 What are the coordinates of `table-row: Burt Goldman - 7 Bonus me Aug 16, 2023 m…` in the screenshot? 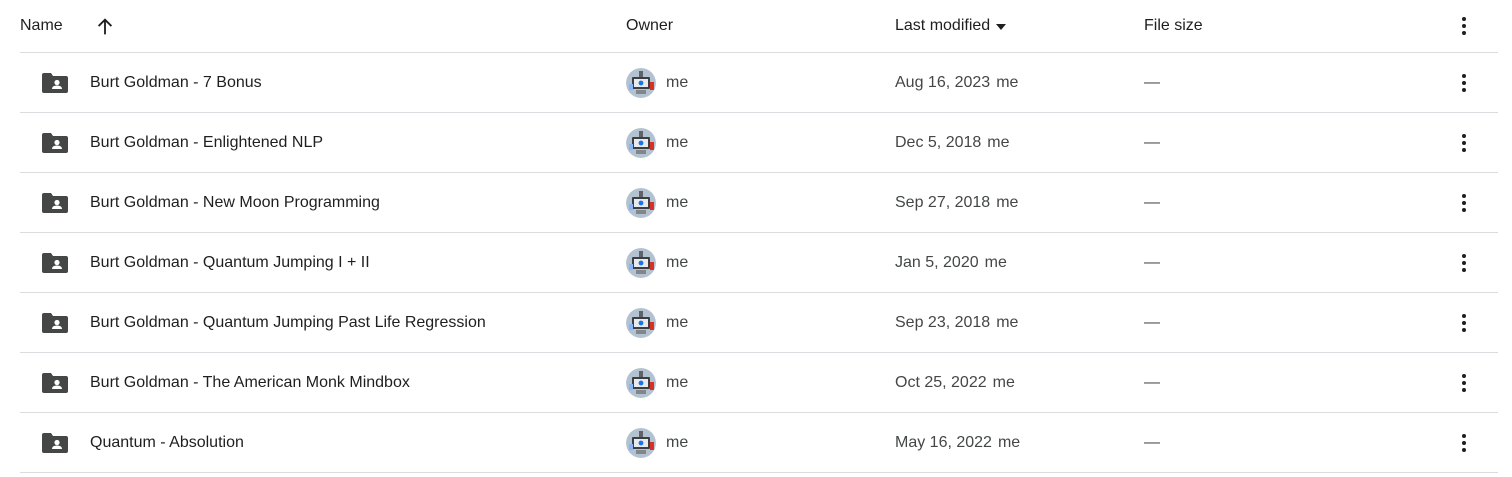 It's located at (759, 83).